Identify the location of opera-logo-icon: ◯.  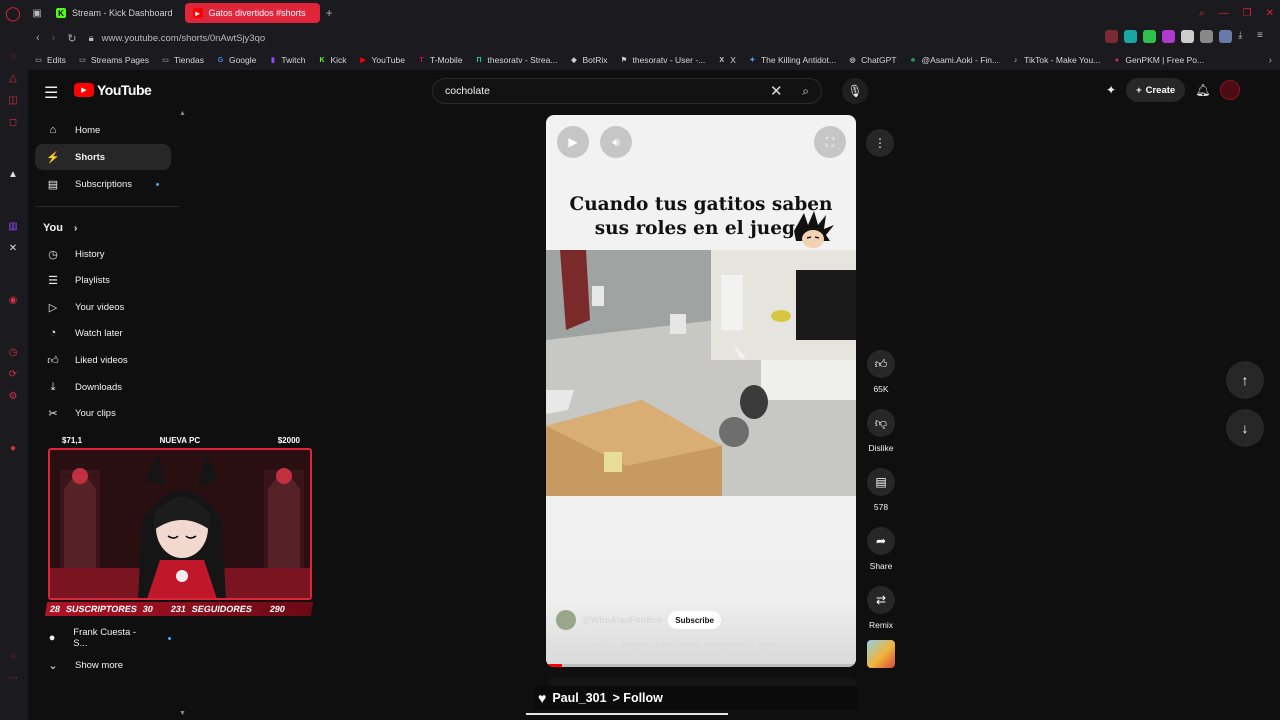
(13, 13).